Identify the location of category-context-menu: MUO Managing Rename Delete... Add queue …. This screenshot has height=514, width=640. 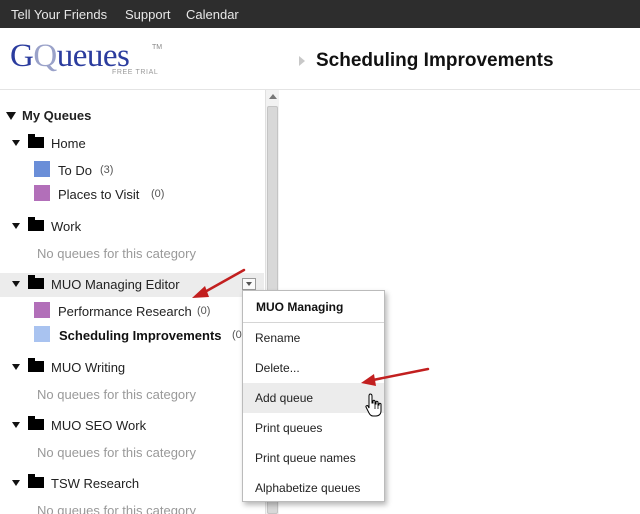
(313, 396).